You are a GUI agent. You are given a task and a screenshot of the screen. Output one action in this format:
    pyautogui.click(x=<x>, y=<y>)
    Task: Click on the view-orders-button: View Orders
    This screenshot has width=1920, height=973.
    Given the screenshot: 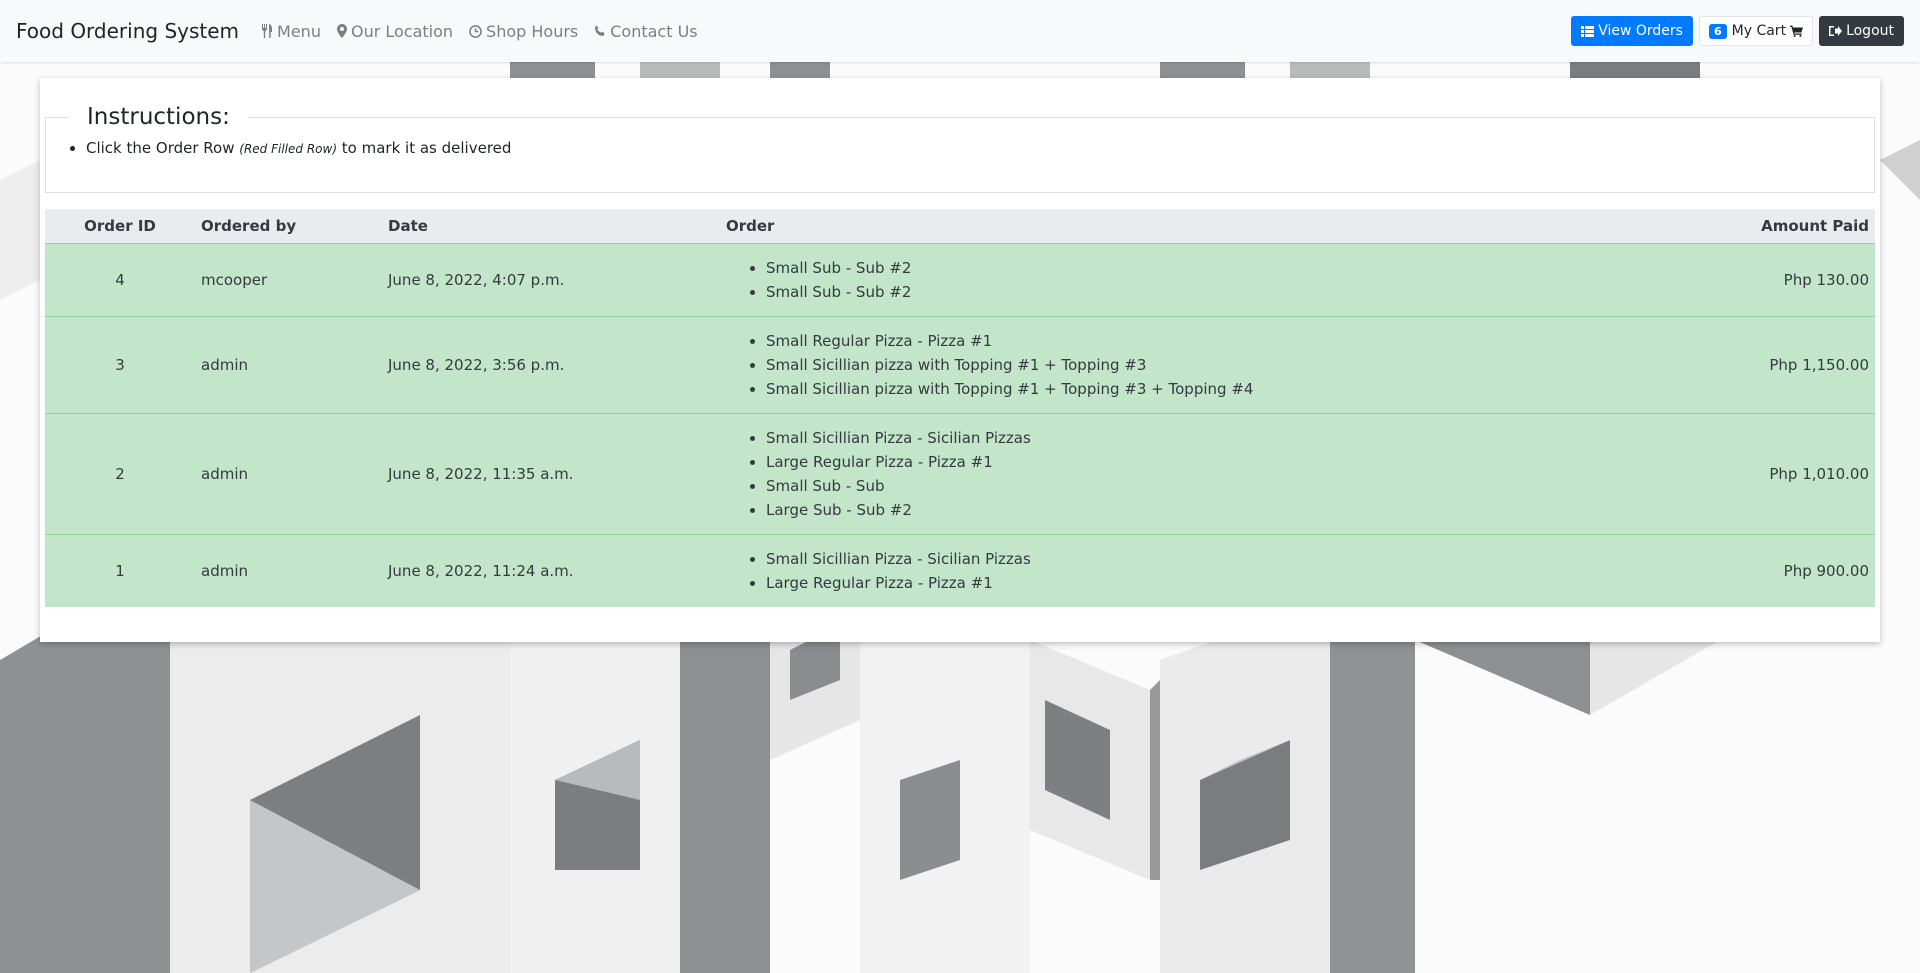 What is the action you would take?
    pyautogui.click(x=1632, y=31)
    